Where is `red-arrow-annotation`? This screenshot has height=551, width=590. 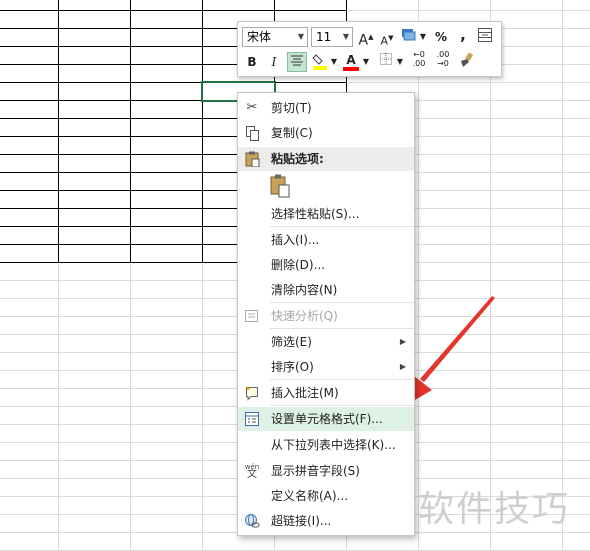 red-arrow-annotation is located at coordinates (451, 350).